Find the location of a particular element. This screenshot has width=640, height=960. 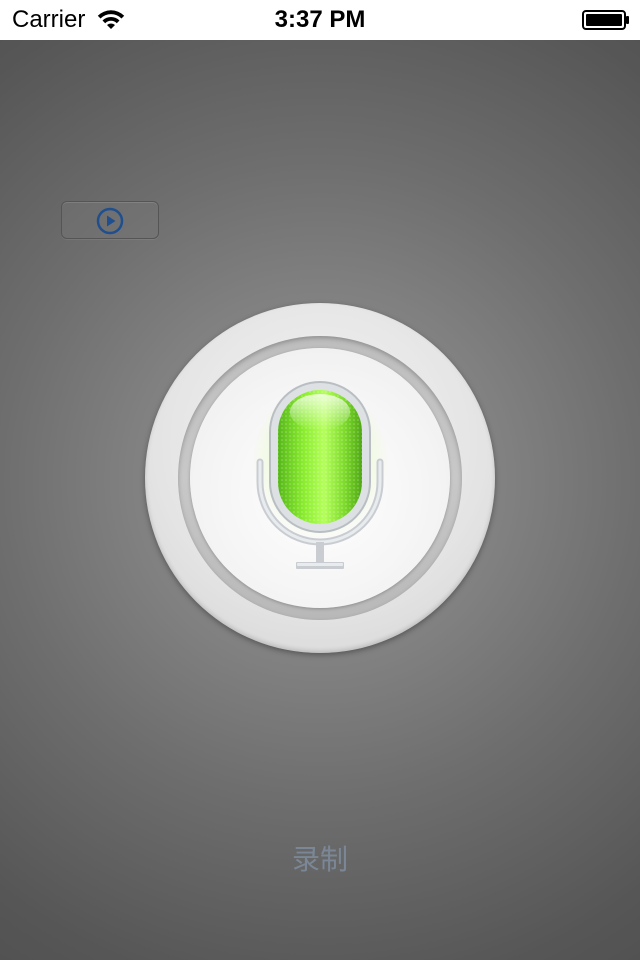

play-icon is located at coordinates (110, 221).